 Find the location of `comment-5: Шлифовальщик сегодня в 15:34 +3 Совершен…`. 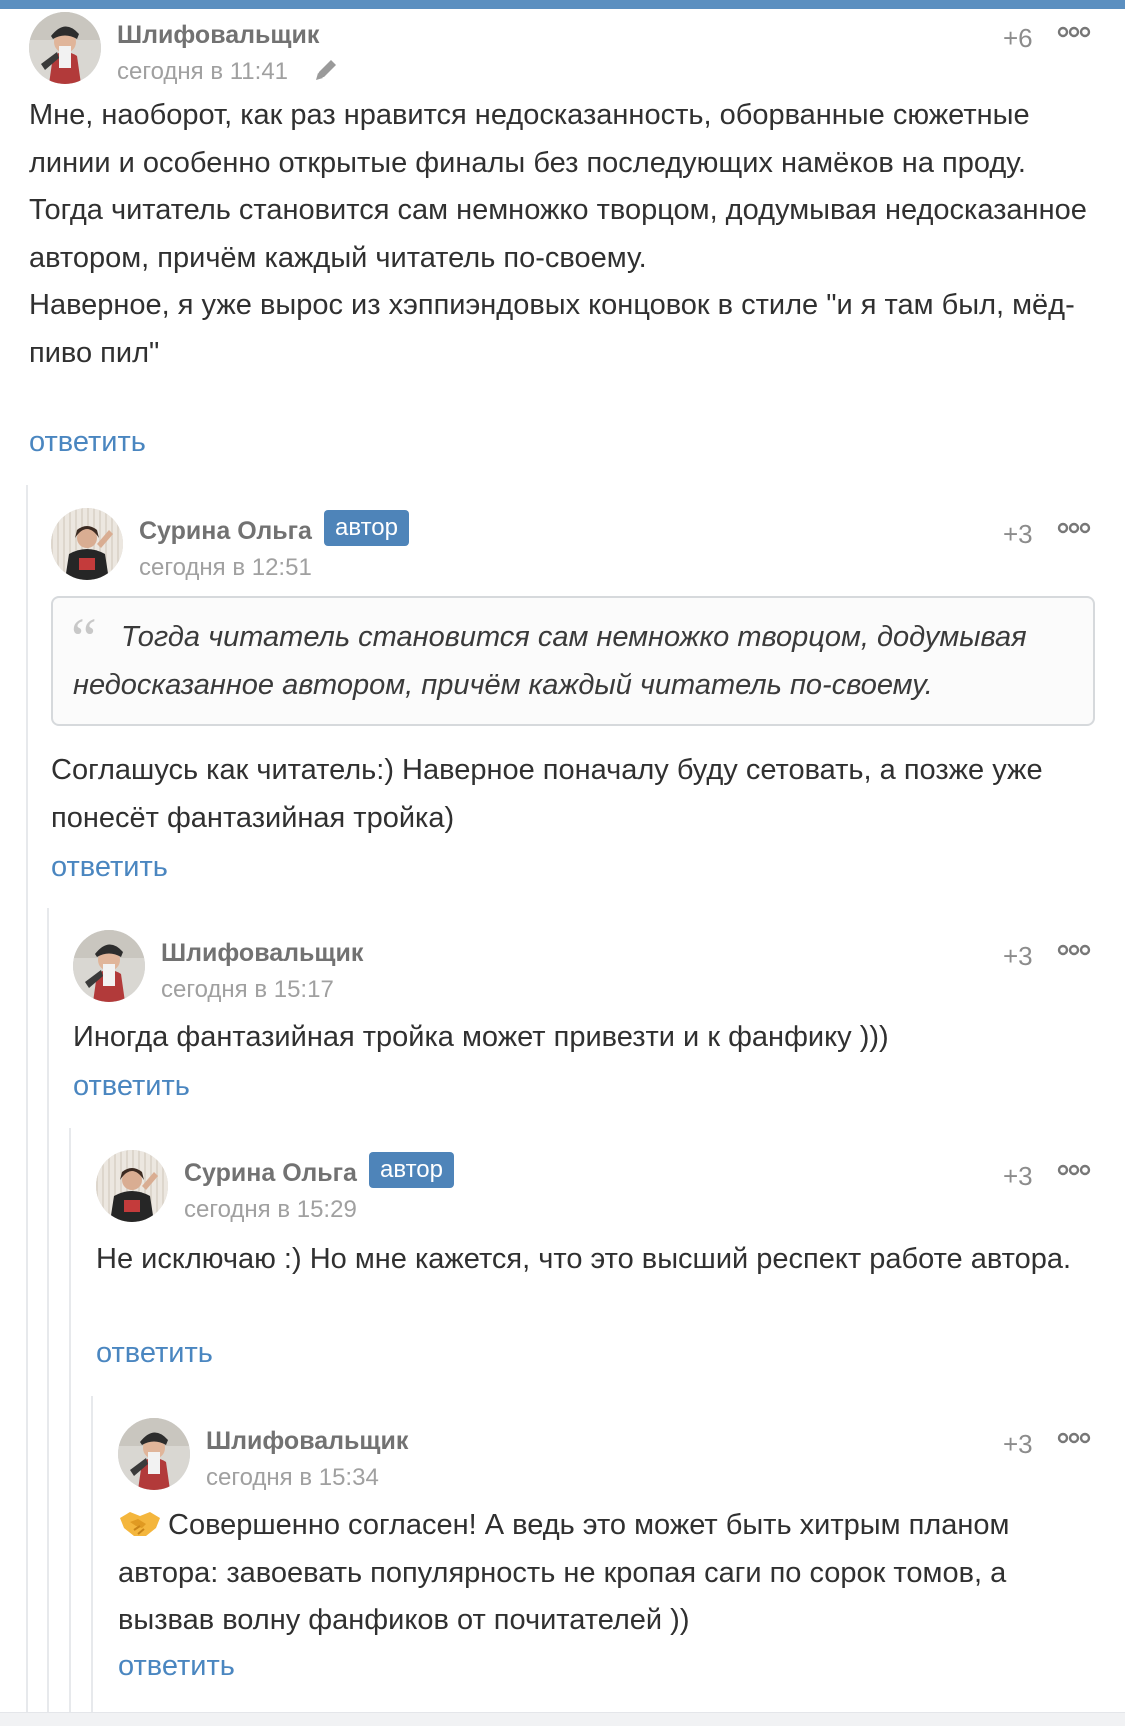

comment-5: Шлифовальщик сегодня в 15:34 +3 Совершен… is located at coordinates (608, 1563).